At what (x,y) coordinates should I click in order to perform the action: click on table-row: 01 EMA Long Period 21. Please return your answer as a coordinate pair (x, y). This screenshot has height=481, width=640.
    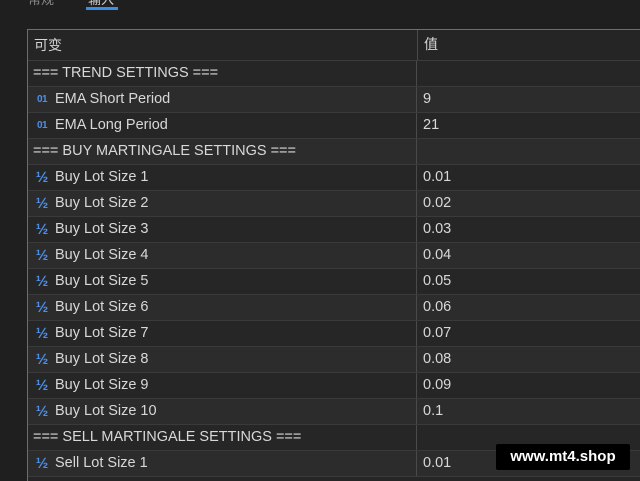
    Looking at the image, I should click on (334, 126).